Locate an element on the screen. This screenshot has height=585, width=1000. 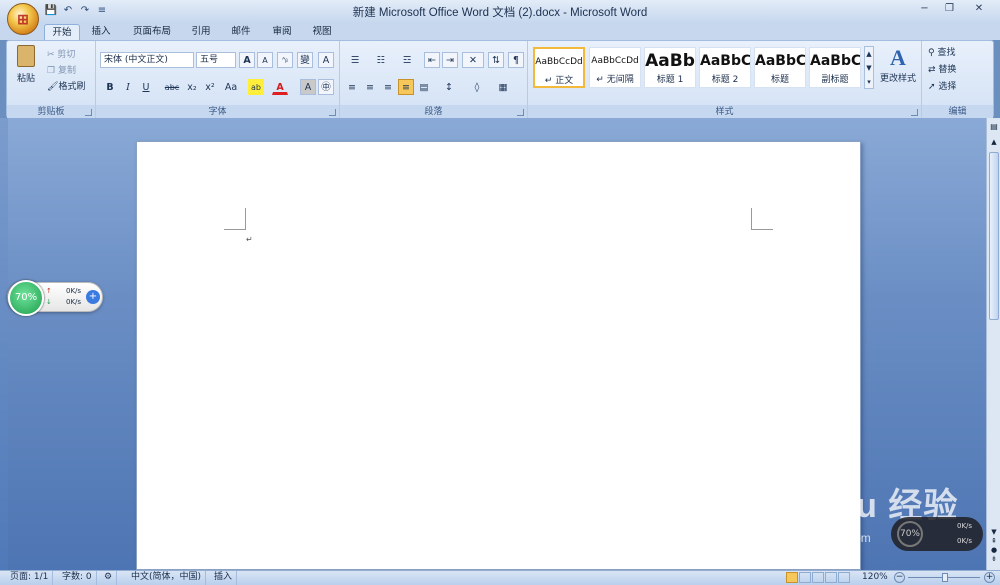
font-color-button: A is located at coordinates (280, 87).